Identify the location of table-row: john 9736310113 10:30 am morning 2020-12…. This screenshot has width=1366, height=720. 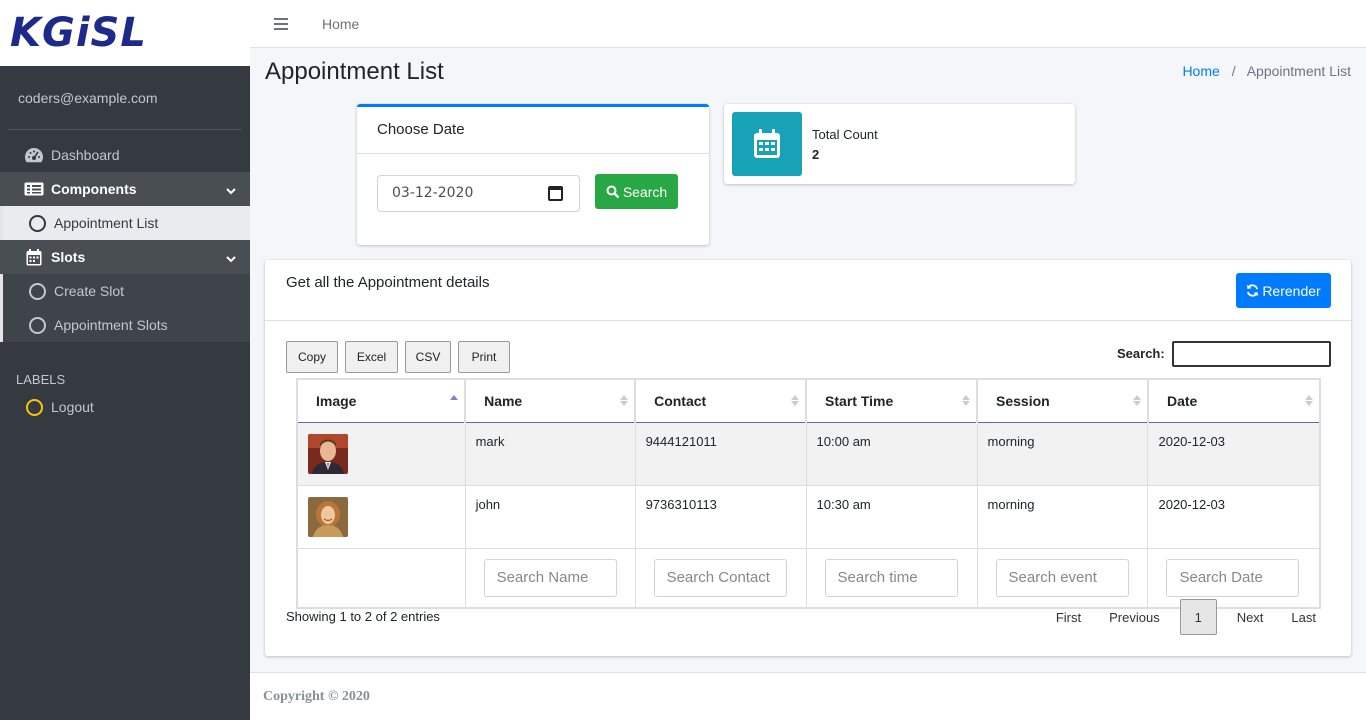
(808, 516).